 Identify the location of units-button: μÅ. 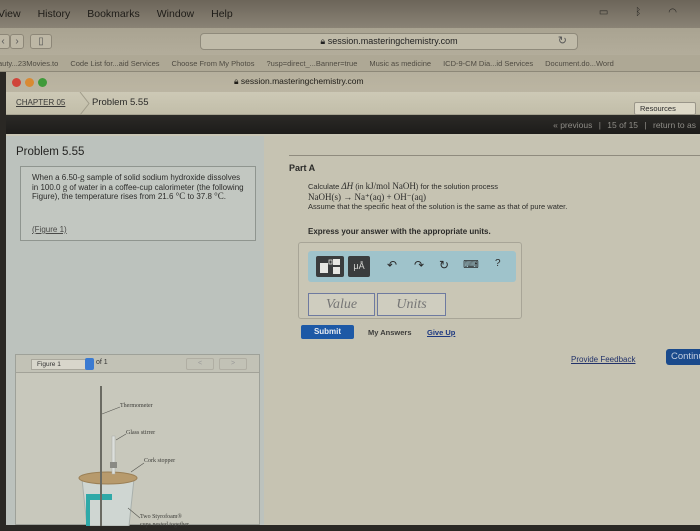
(359, 266).